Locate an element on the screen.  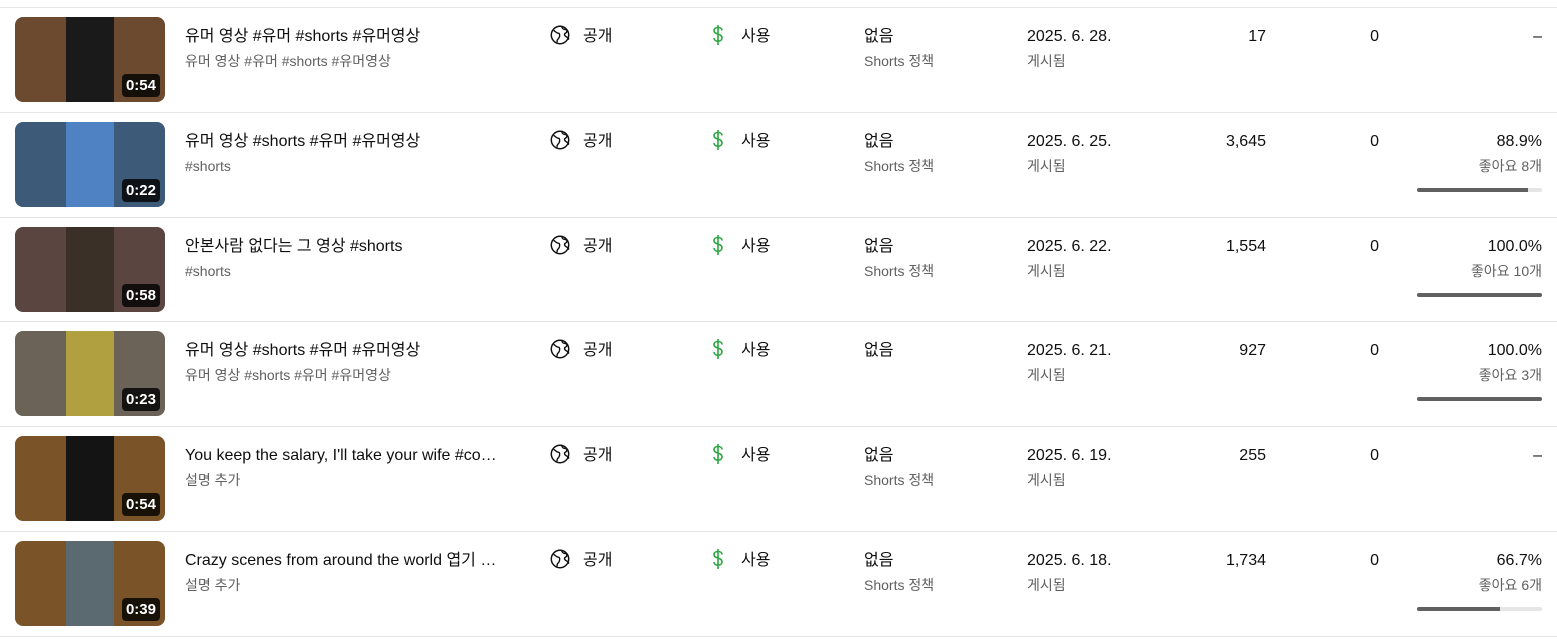
publish-date: 2025. 6. 28. is located at coordinates (1069, 36).